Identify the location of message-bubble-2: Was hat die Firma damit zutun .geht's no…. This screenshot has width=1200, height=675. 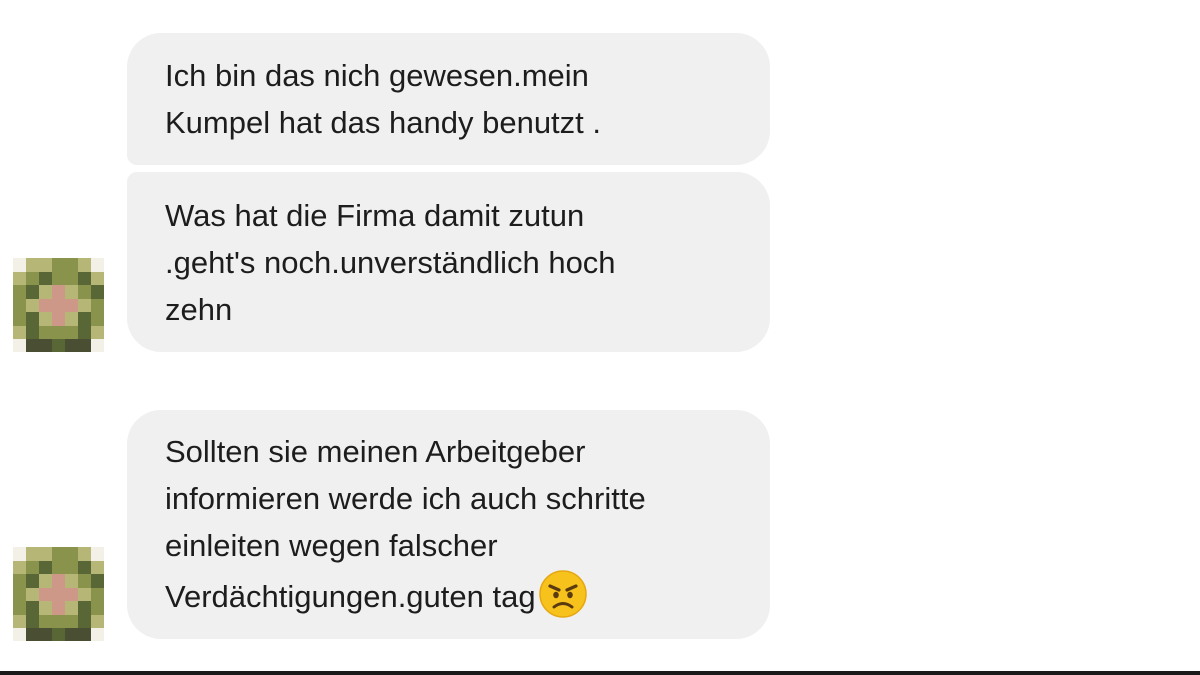
(448, 262).